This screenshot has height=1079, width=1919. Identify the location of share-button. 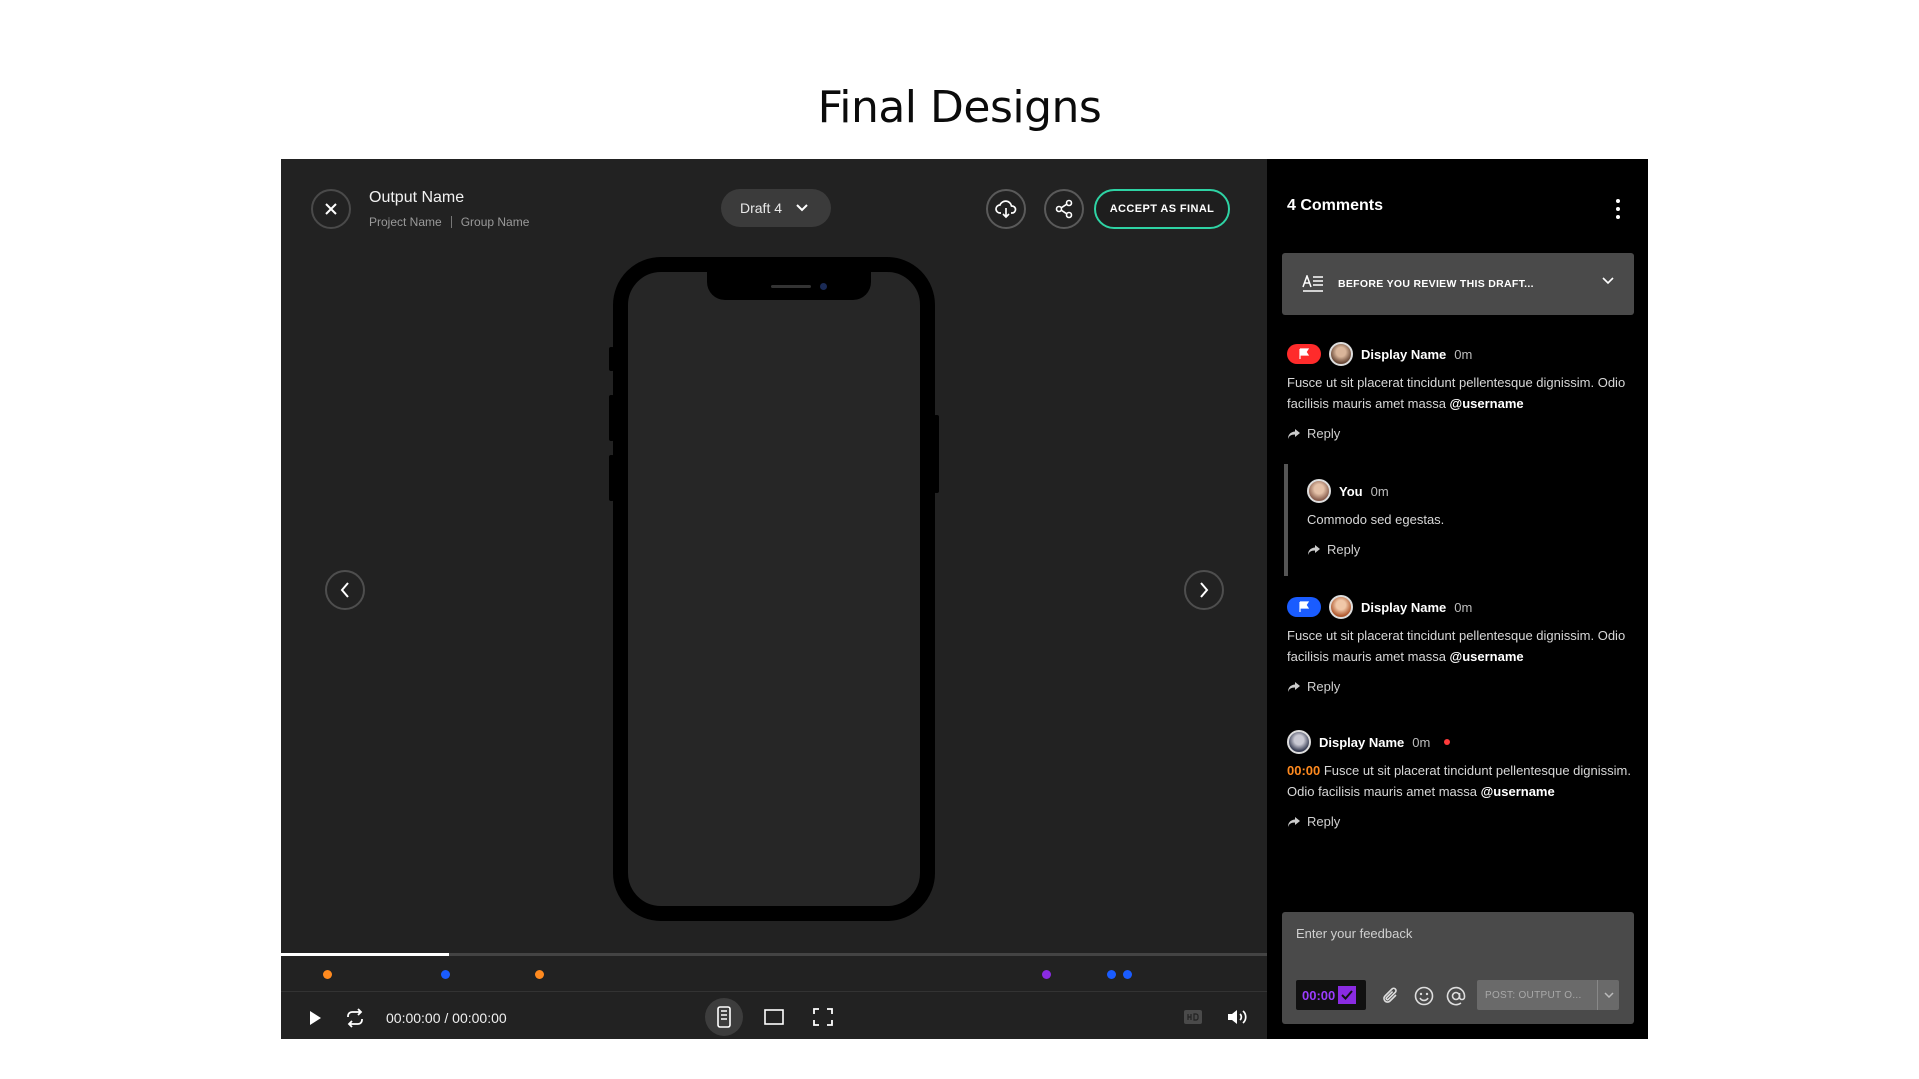
(1064, 209).